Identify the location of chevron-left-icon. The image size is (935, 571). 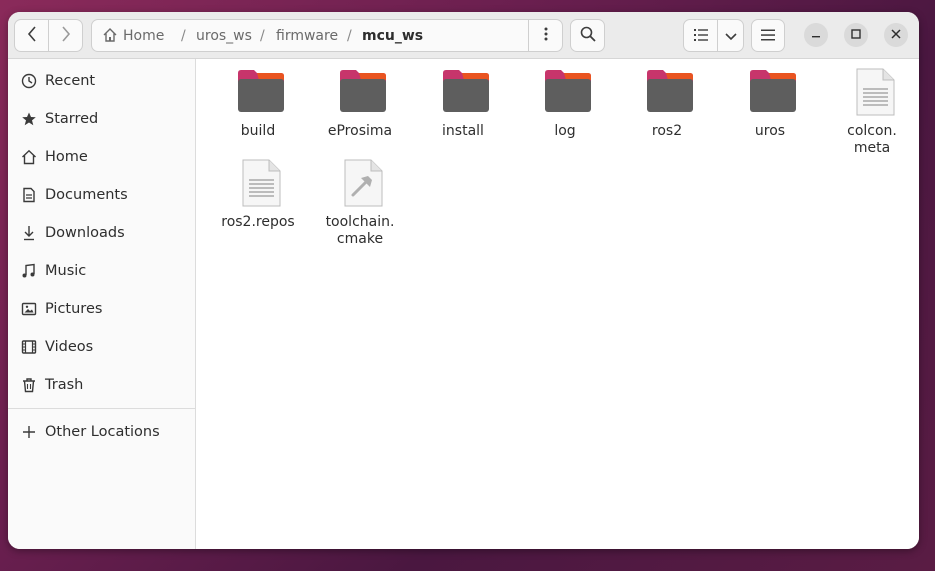
(32, 35).